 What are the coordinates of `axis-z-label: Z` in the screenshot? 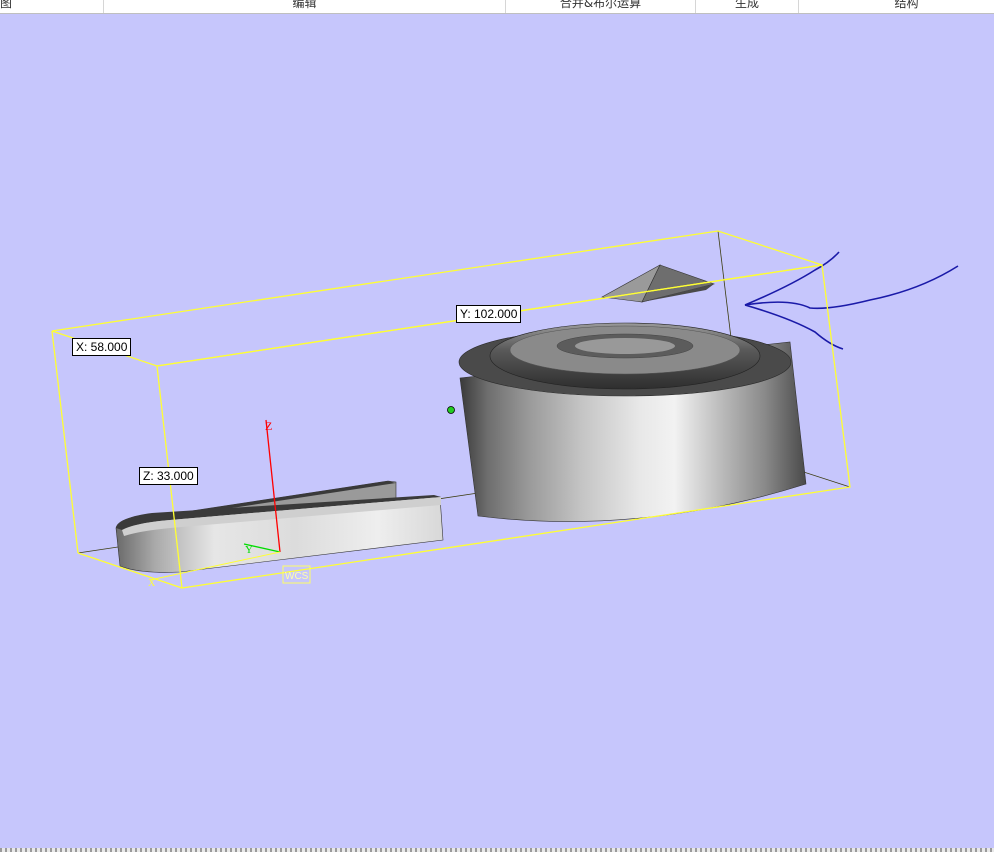 It's located at (268, 426).